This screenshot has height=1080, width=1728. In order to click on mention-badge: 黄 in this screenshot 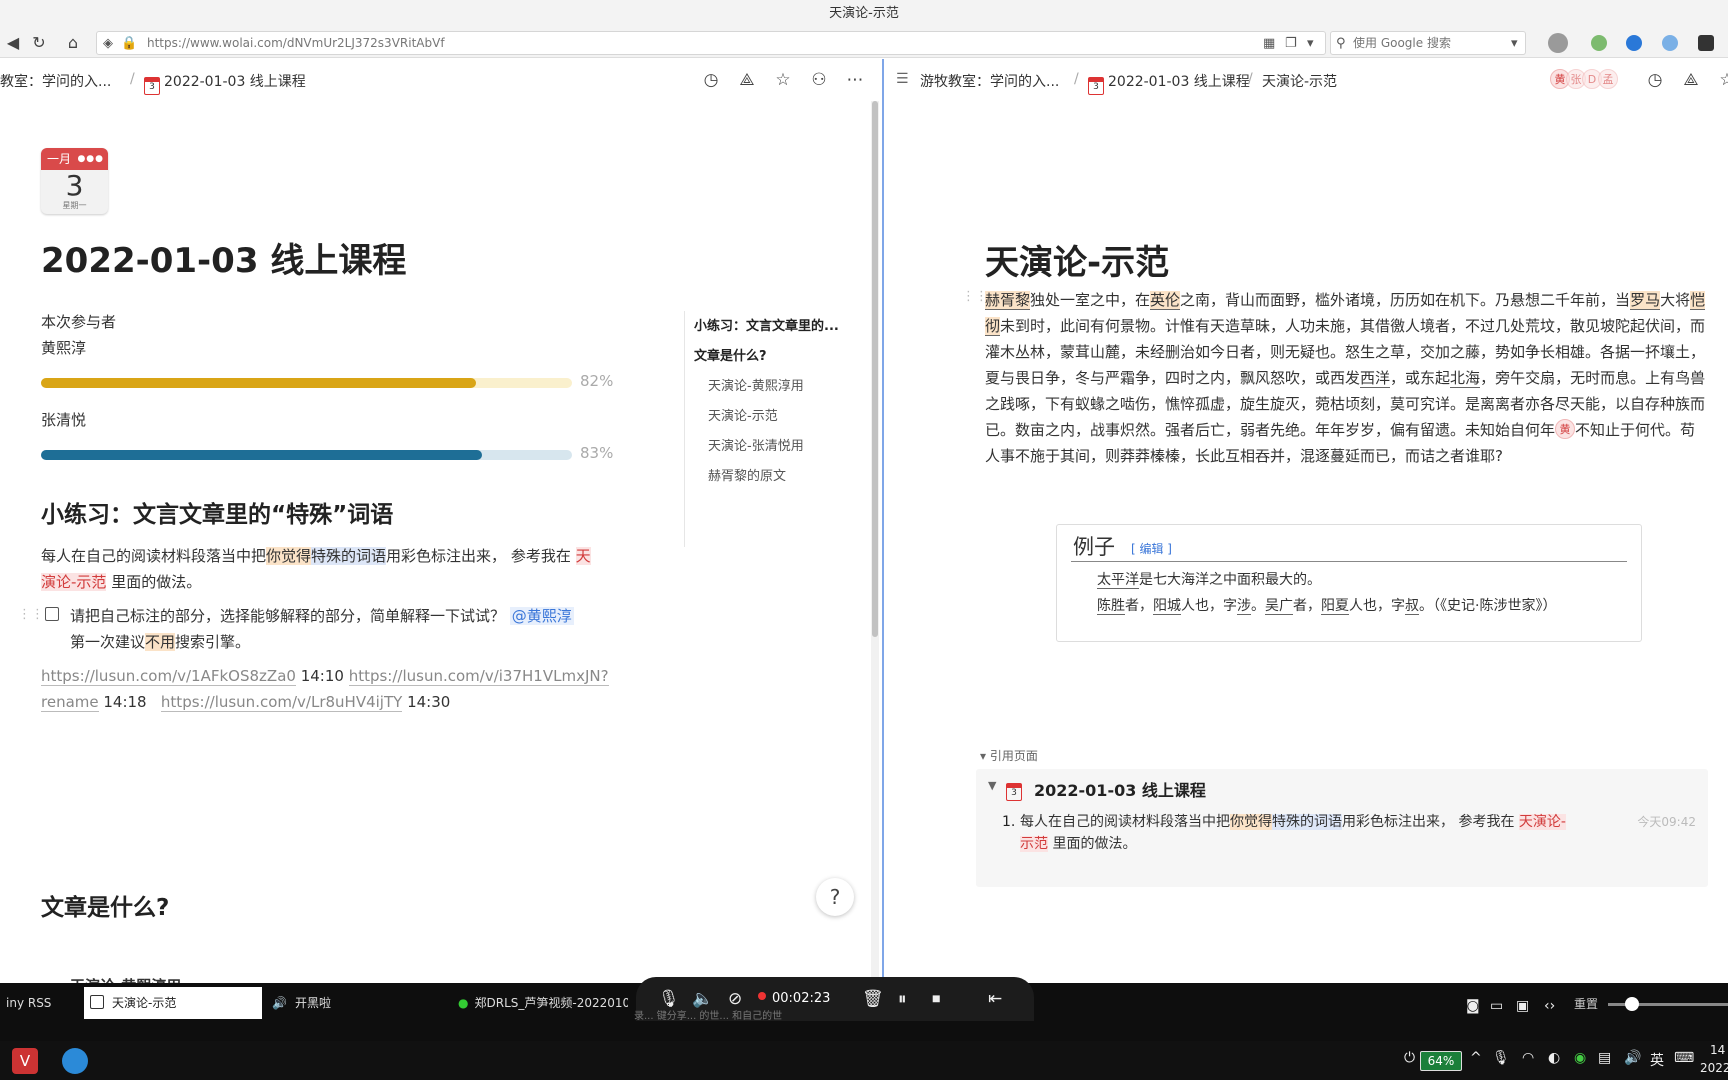, I will do `click(1565, 429)`.